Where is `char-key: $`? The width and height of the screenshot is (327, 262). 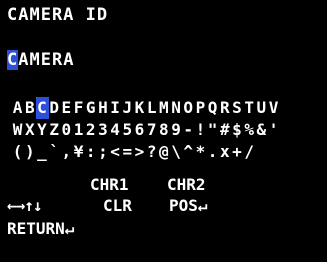
char-key: $ is located at coordinates (237, 130).